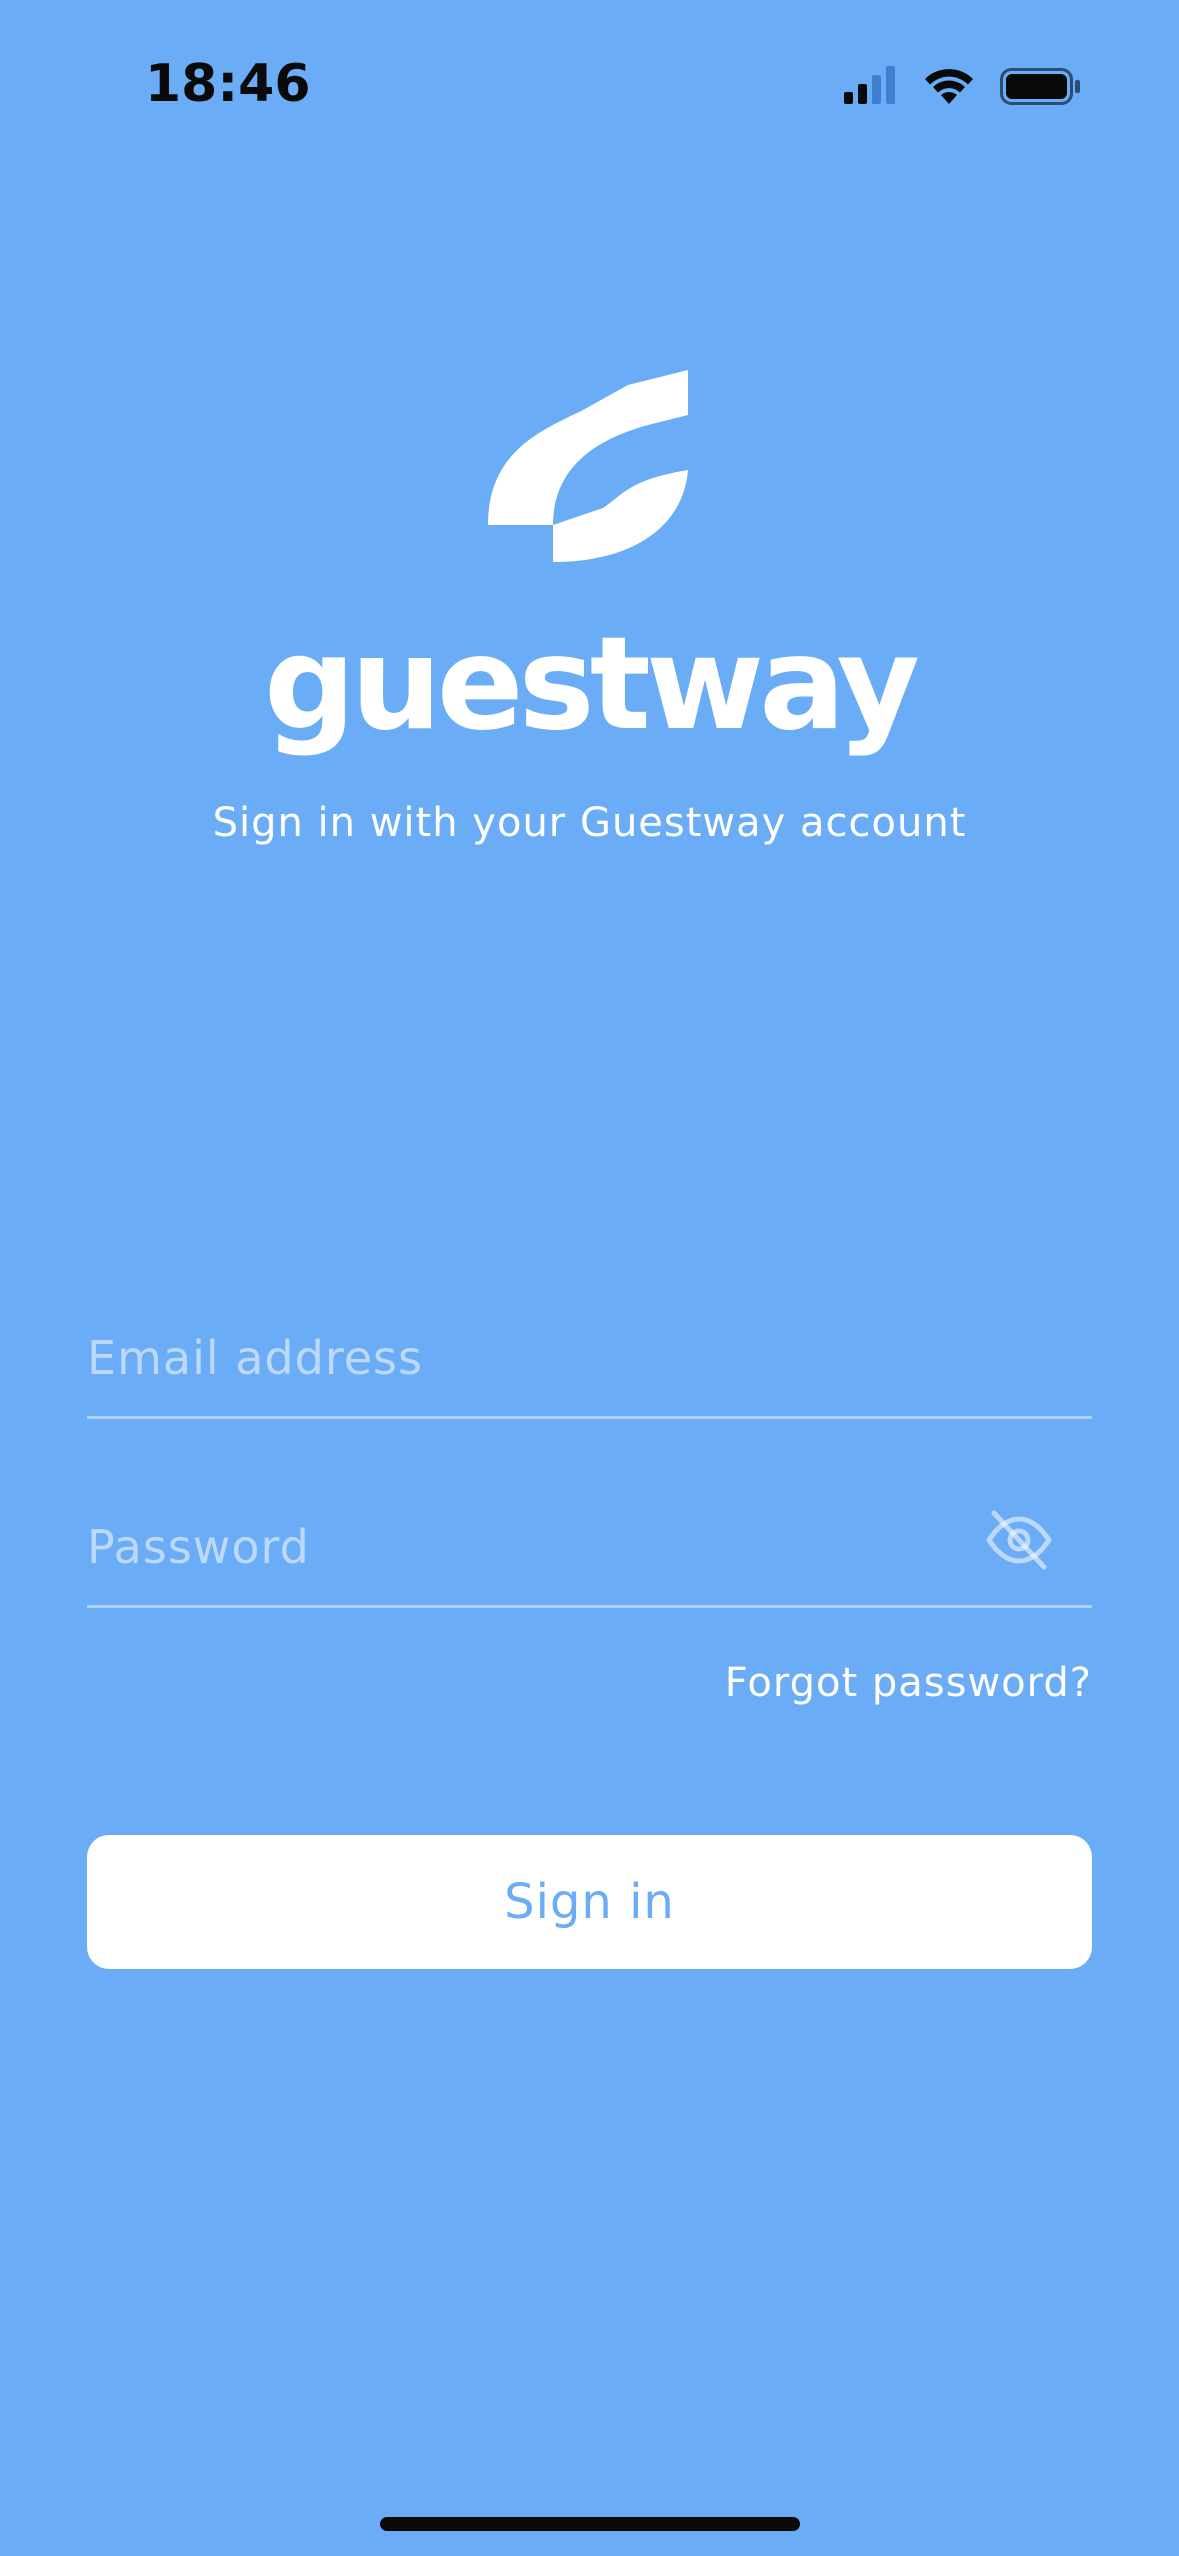  Describe the element at coordinates (869, 85) in the screenshot. I see `cellular-signal-icon` at that location.